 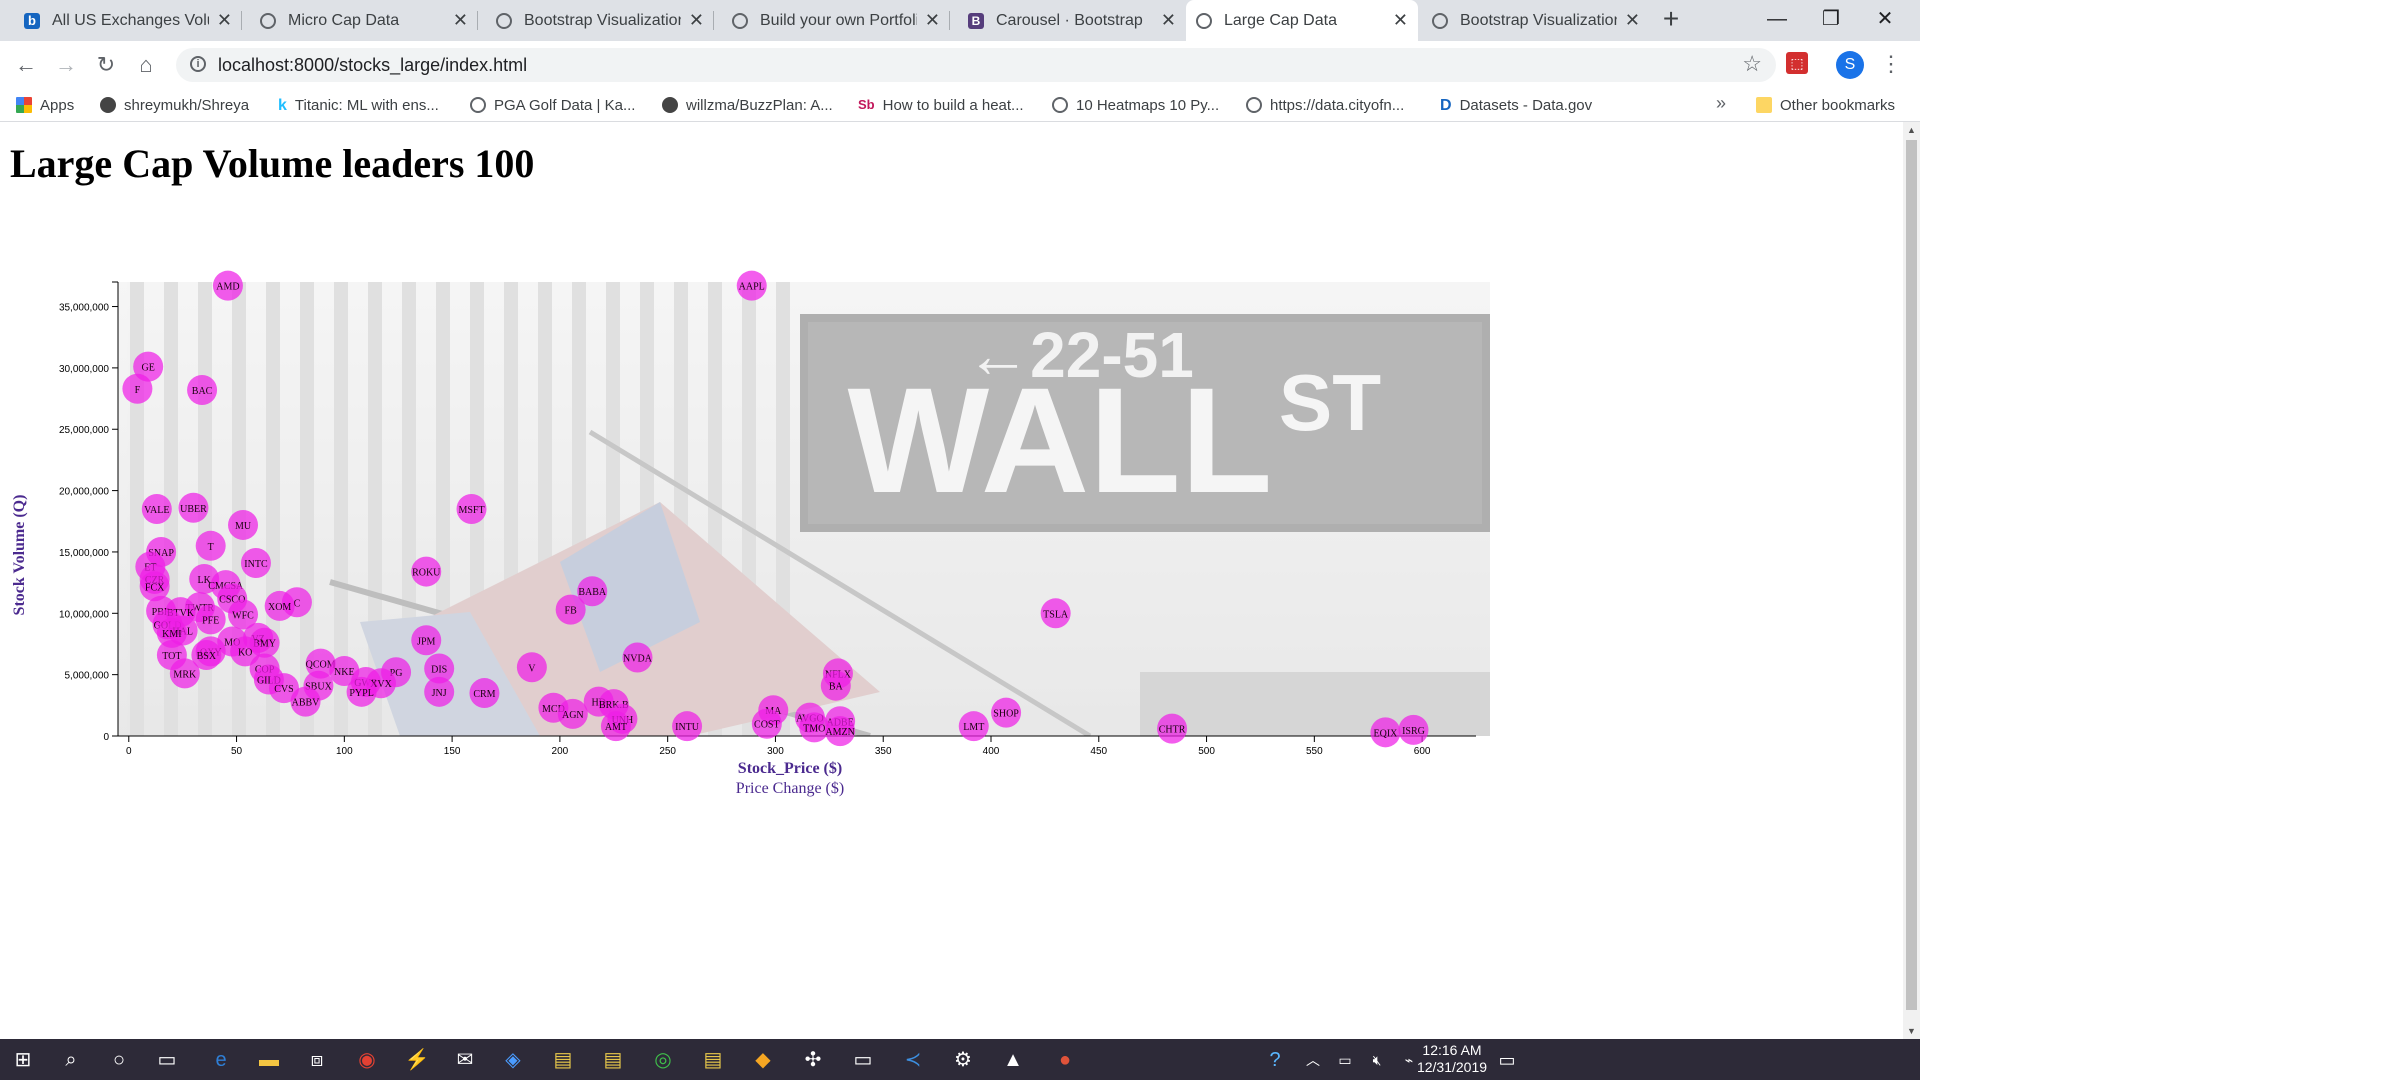 What do you see at coordinates (26, 65) in the screenshot?
I see `back-arrow-icon: ←` at bounding box center [26, 65].